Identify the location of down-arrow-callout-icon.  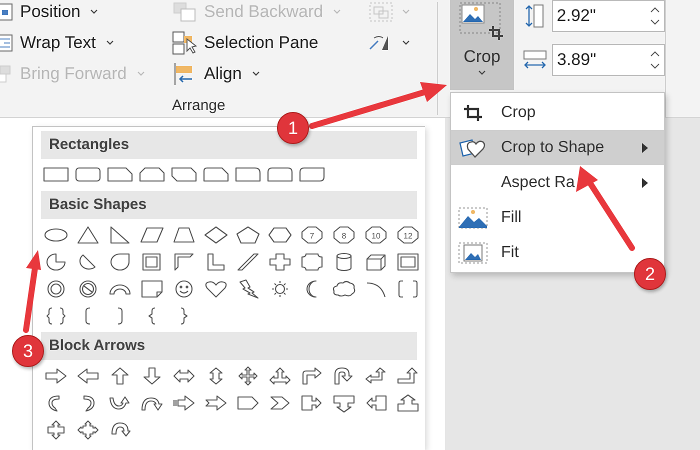
(344, 403).